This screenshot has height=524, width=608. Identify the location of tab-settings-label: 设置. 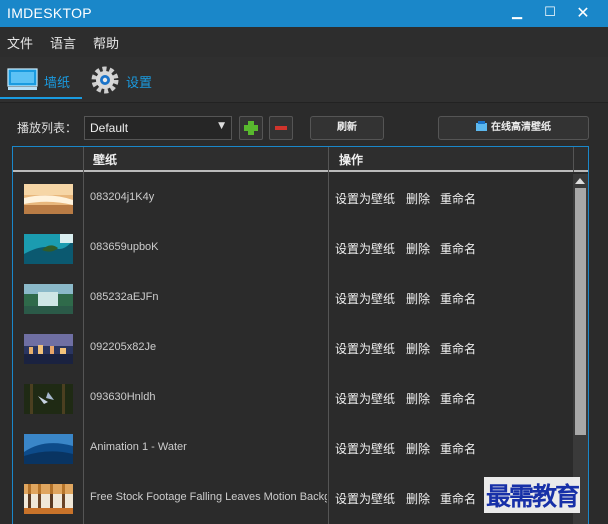
(139, 83).